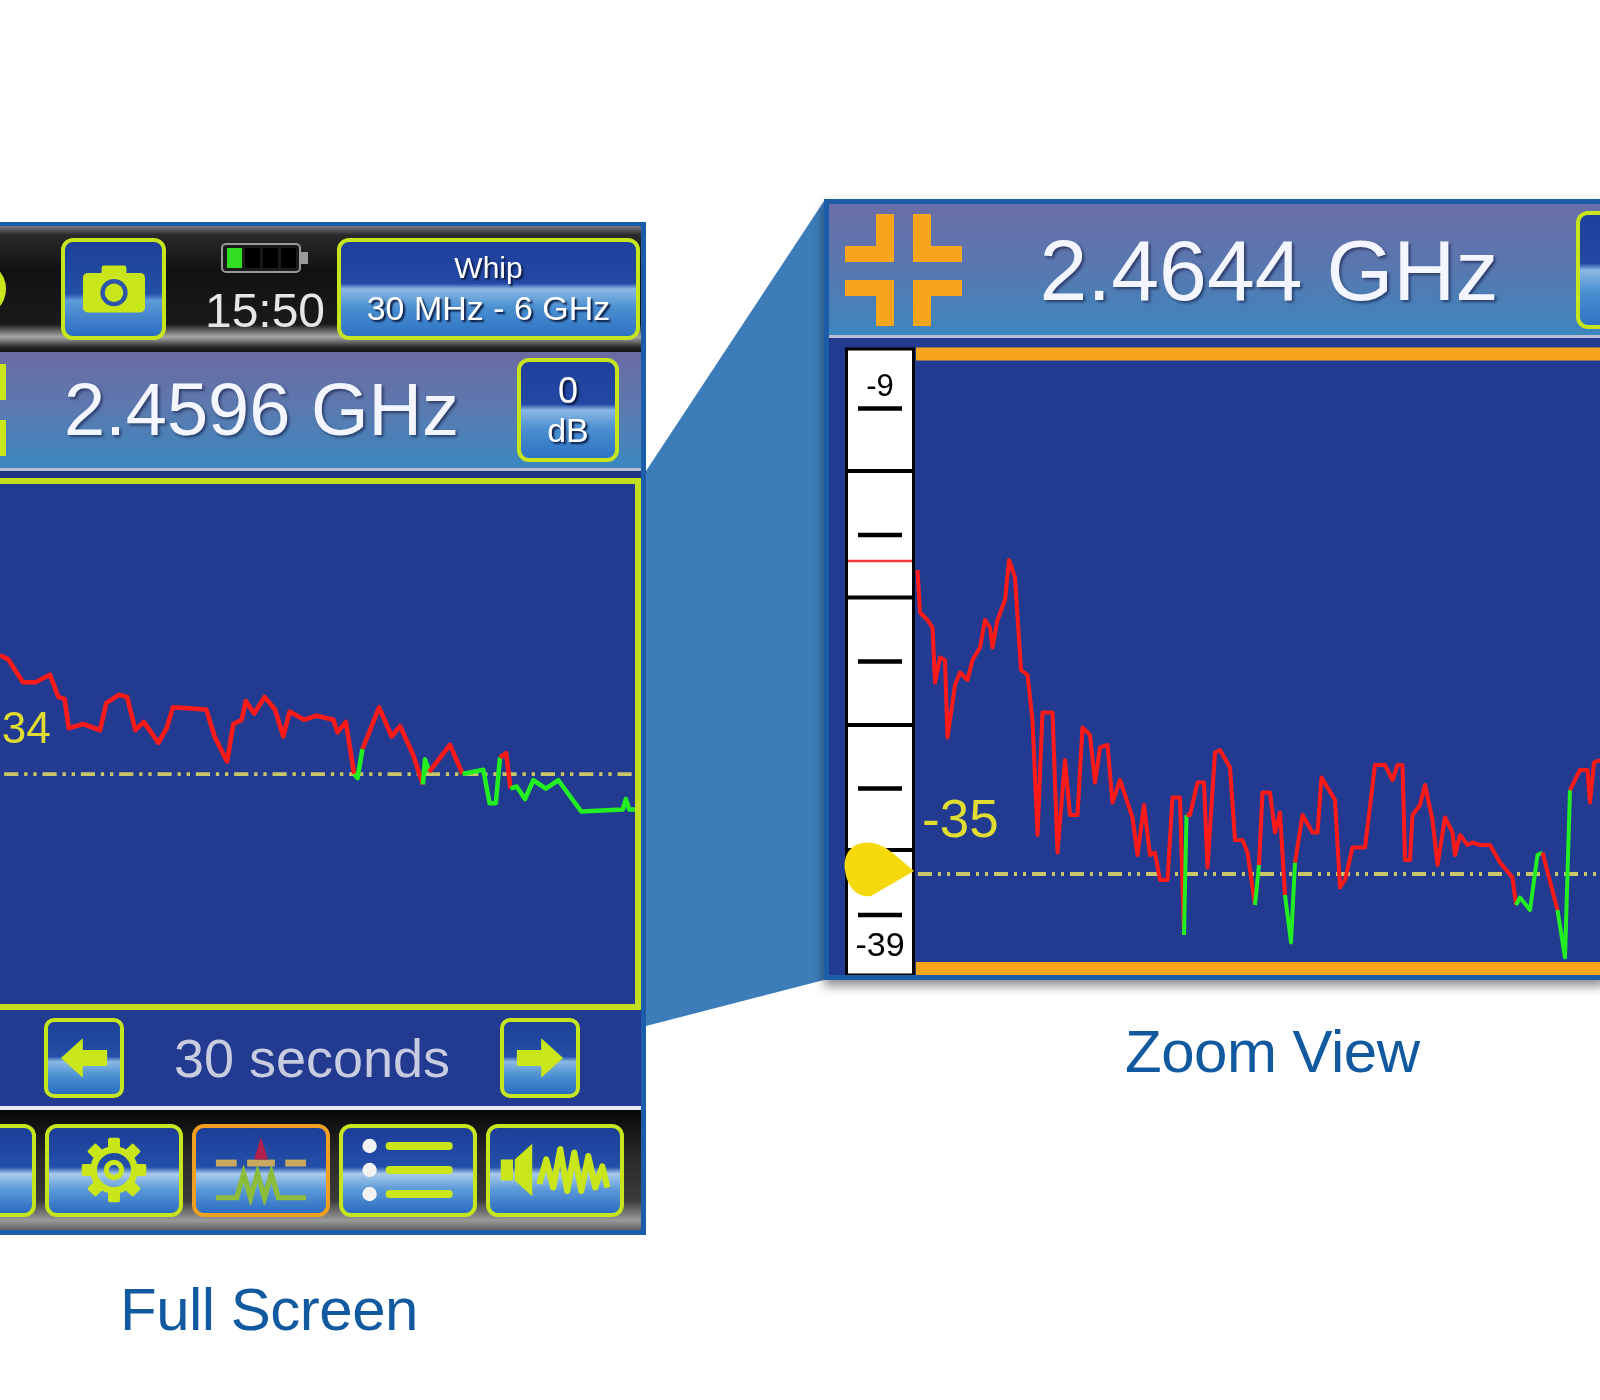  I want to click on crosshair-icon, so click(903, 269).